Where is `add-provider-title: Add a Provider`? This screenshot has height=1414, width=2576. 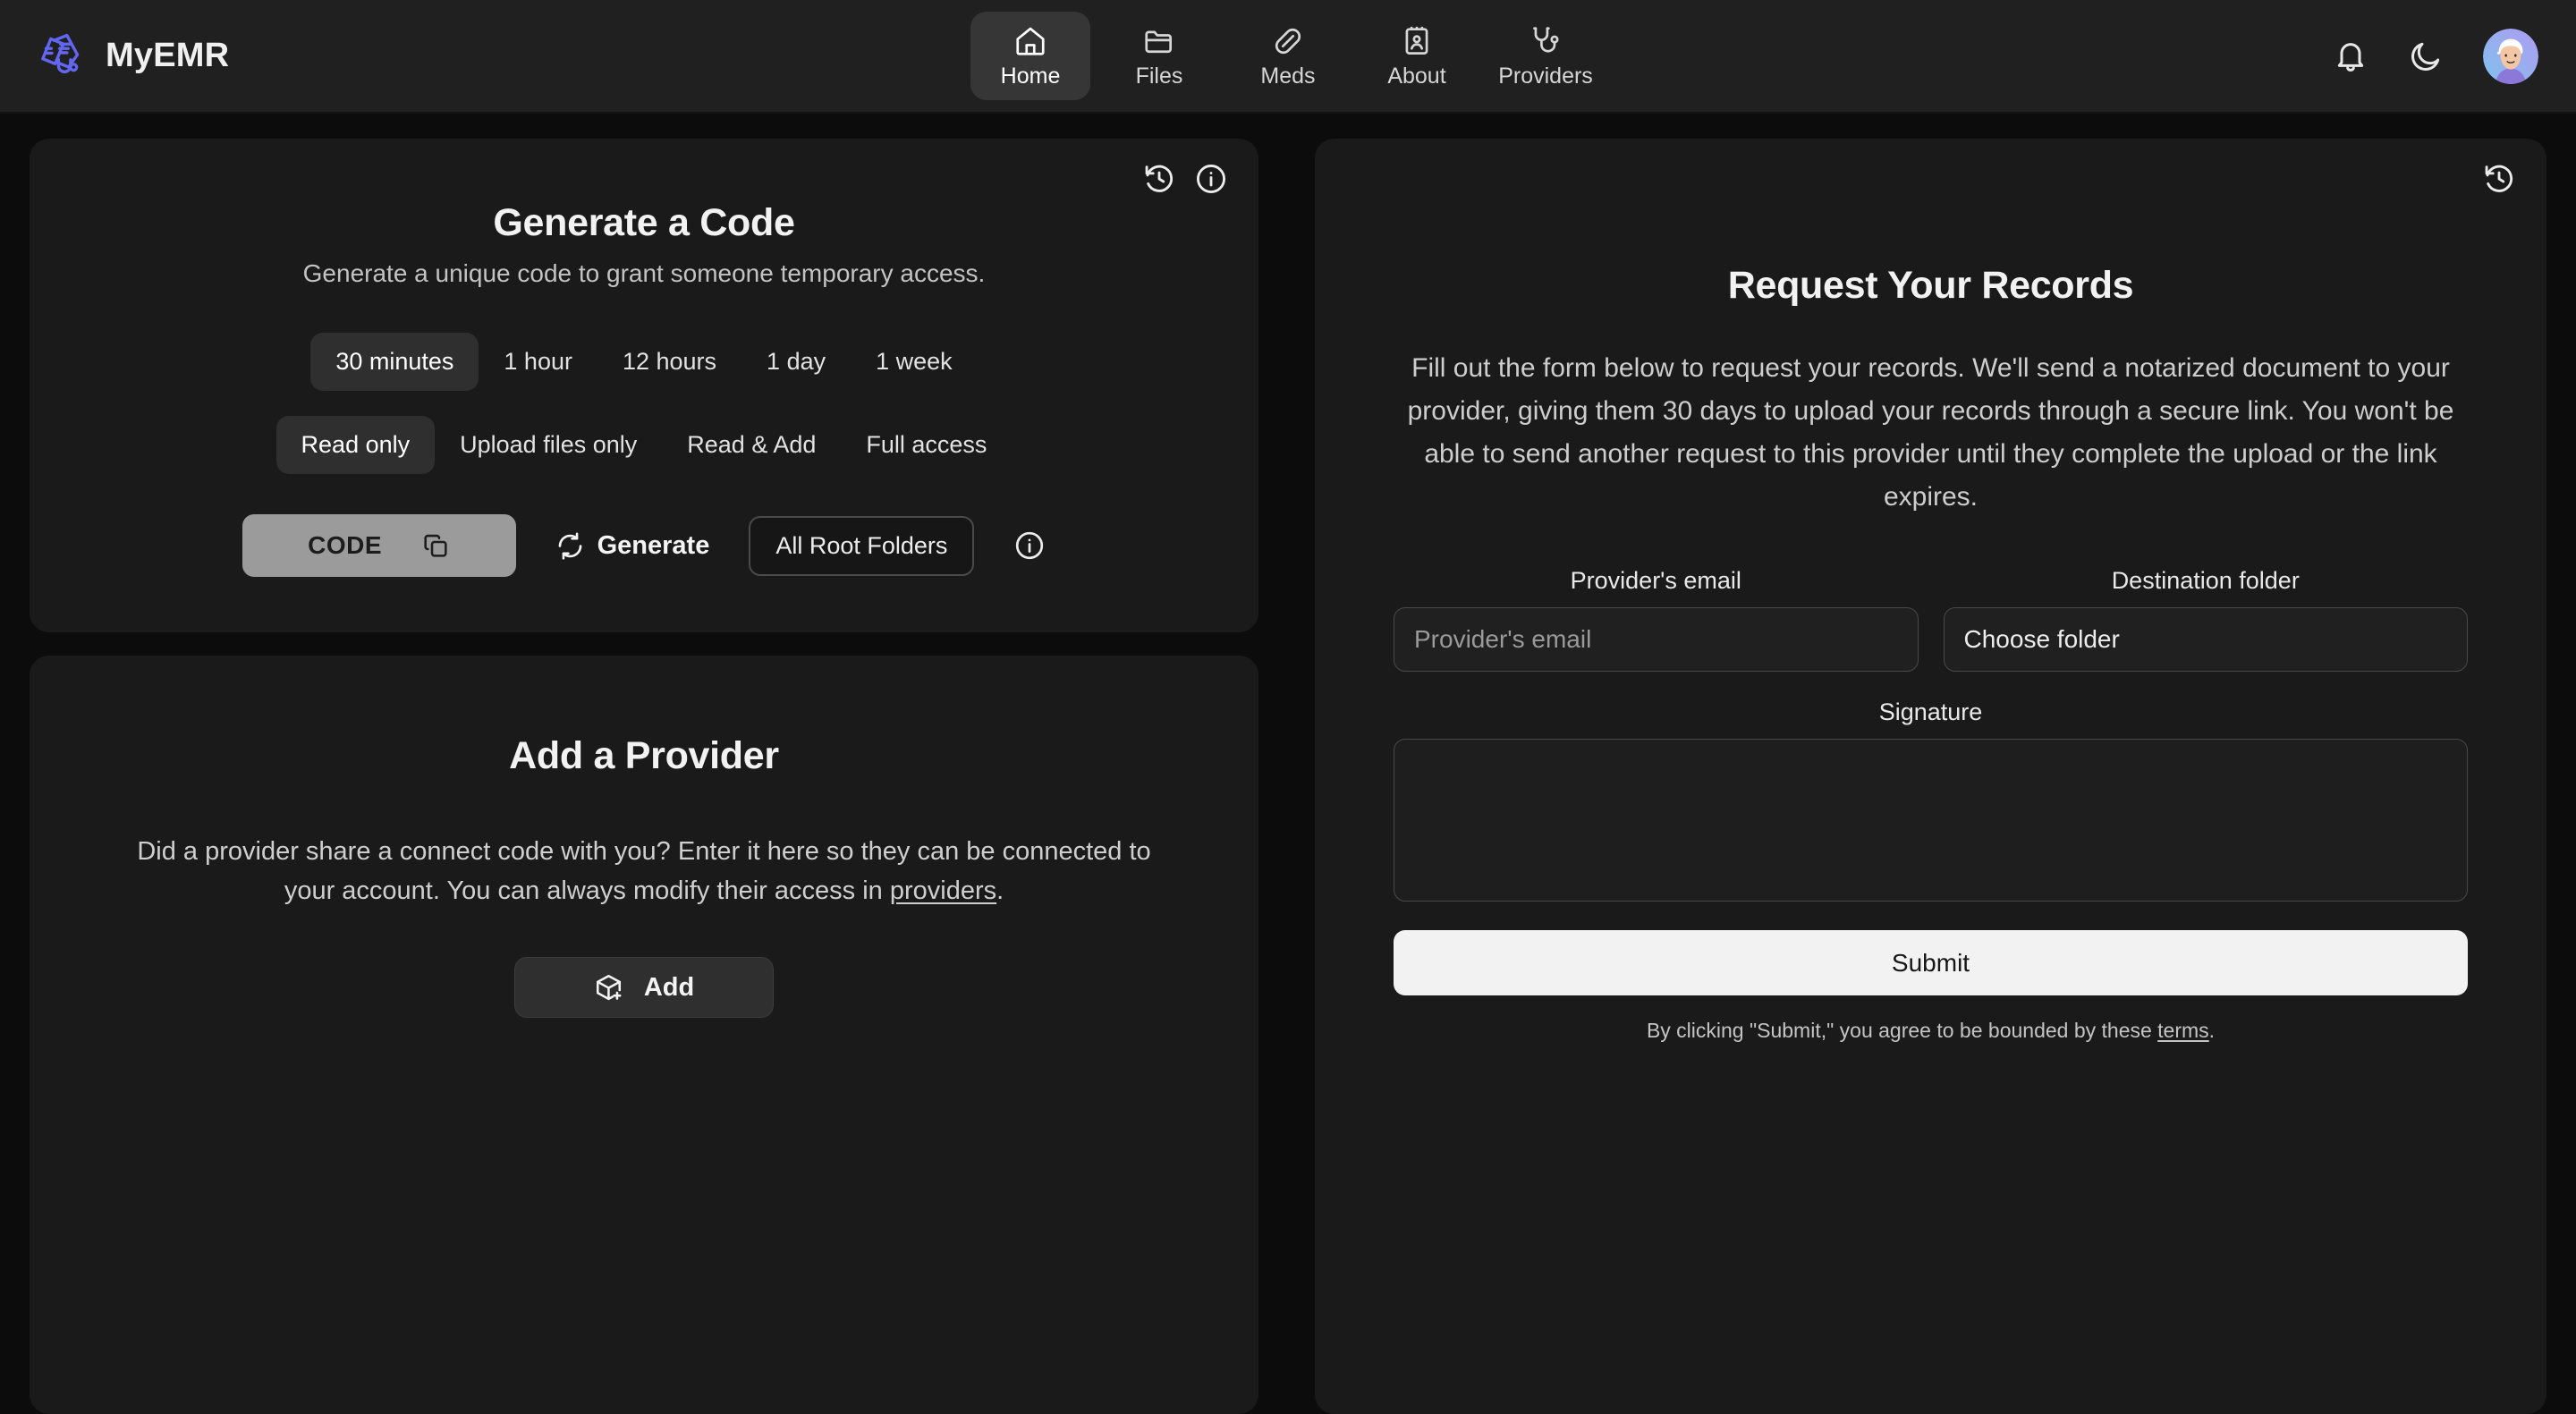 add-provider-title: Add a Provider is located at coordinates (644, 755).